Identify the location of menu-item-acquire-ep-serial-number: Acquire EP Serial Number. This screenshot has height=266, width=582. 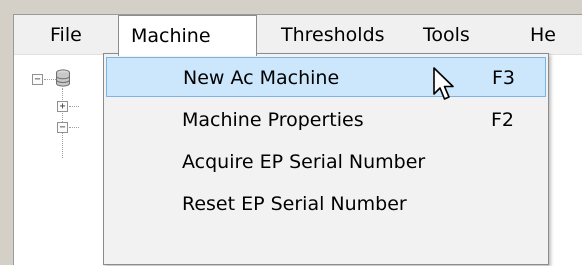
(326, 162).